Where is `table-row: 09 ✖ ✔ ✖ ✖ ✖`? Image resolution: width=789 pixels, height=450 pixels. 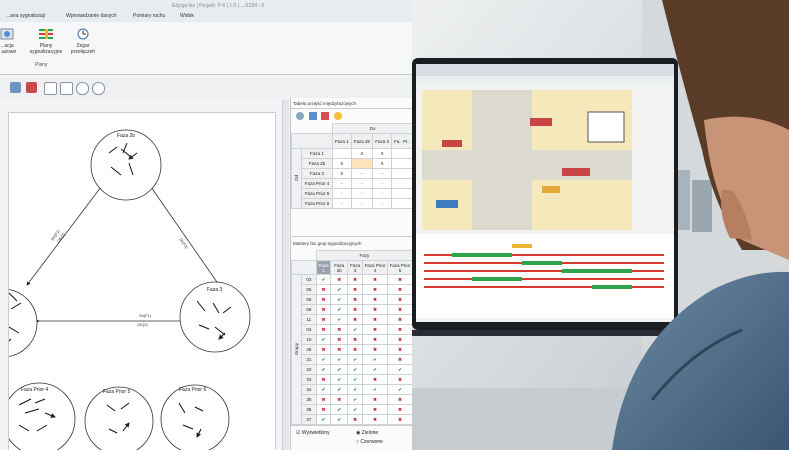
table-row: 09 ✖ ✔ ✖ ✖ ✖ is located at coordinates (352, 309).